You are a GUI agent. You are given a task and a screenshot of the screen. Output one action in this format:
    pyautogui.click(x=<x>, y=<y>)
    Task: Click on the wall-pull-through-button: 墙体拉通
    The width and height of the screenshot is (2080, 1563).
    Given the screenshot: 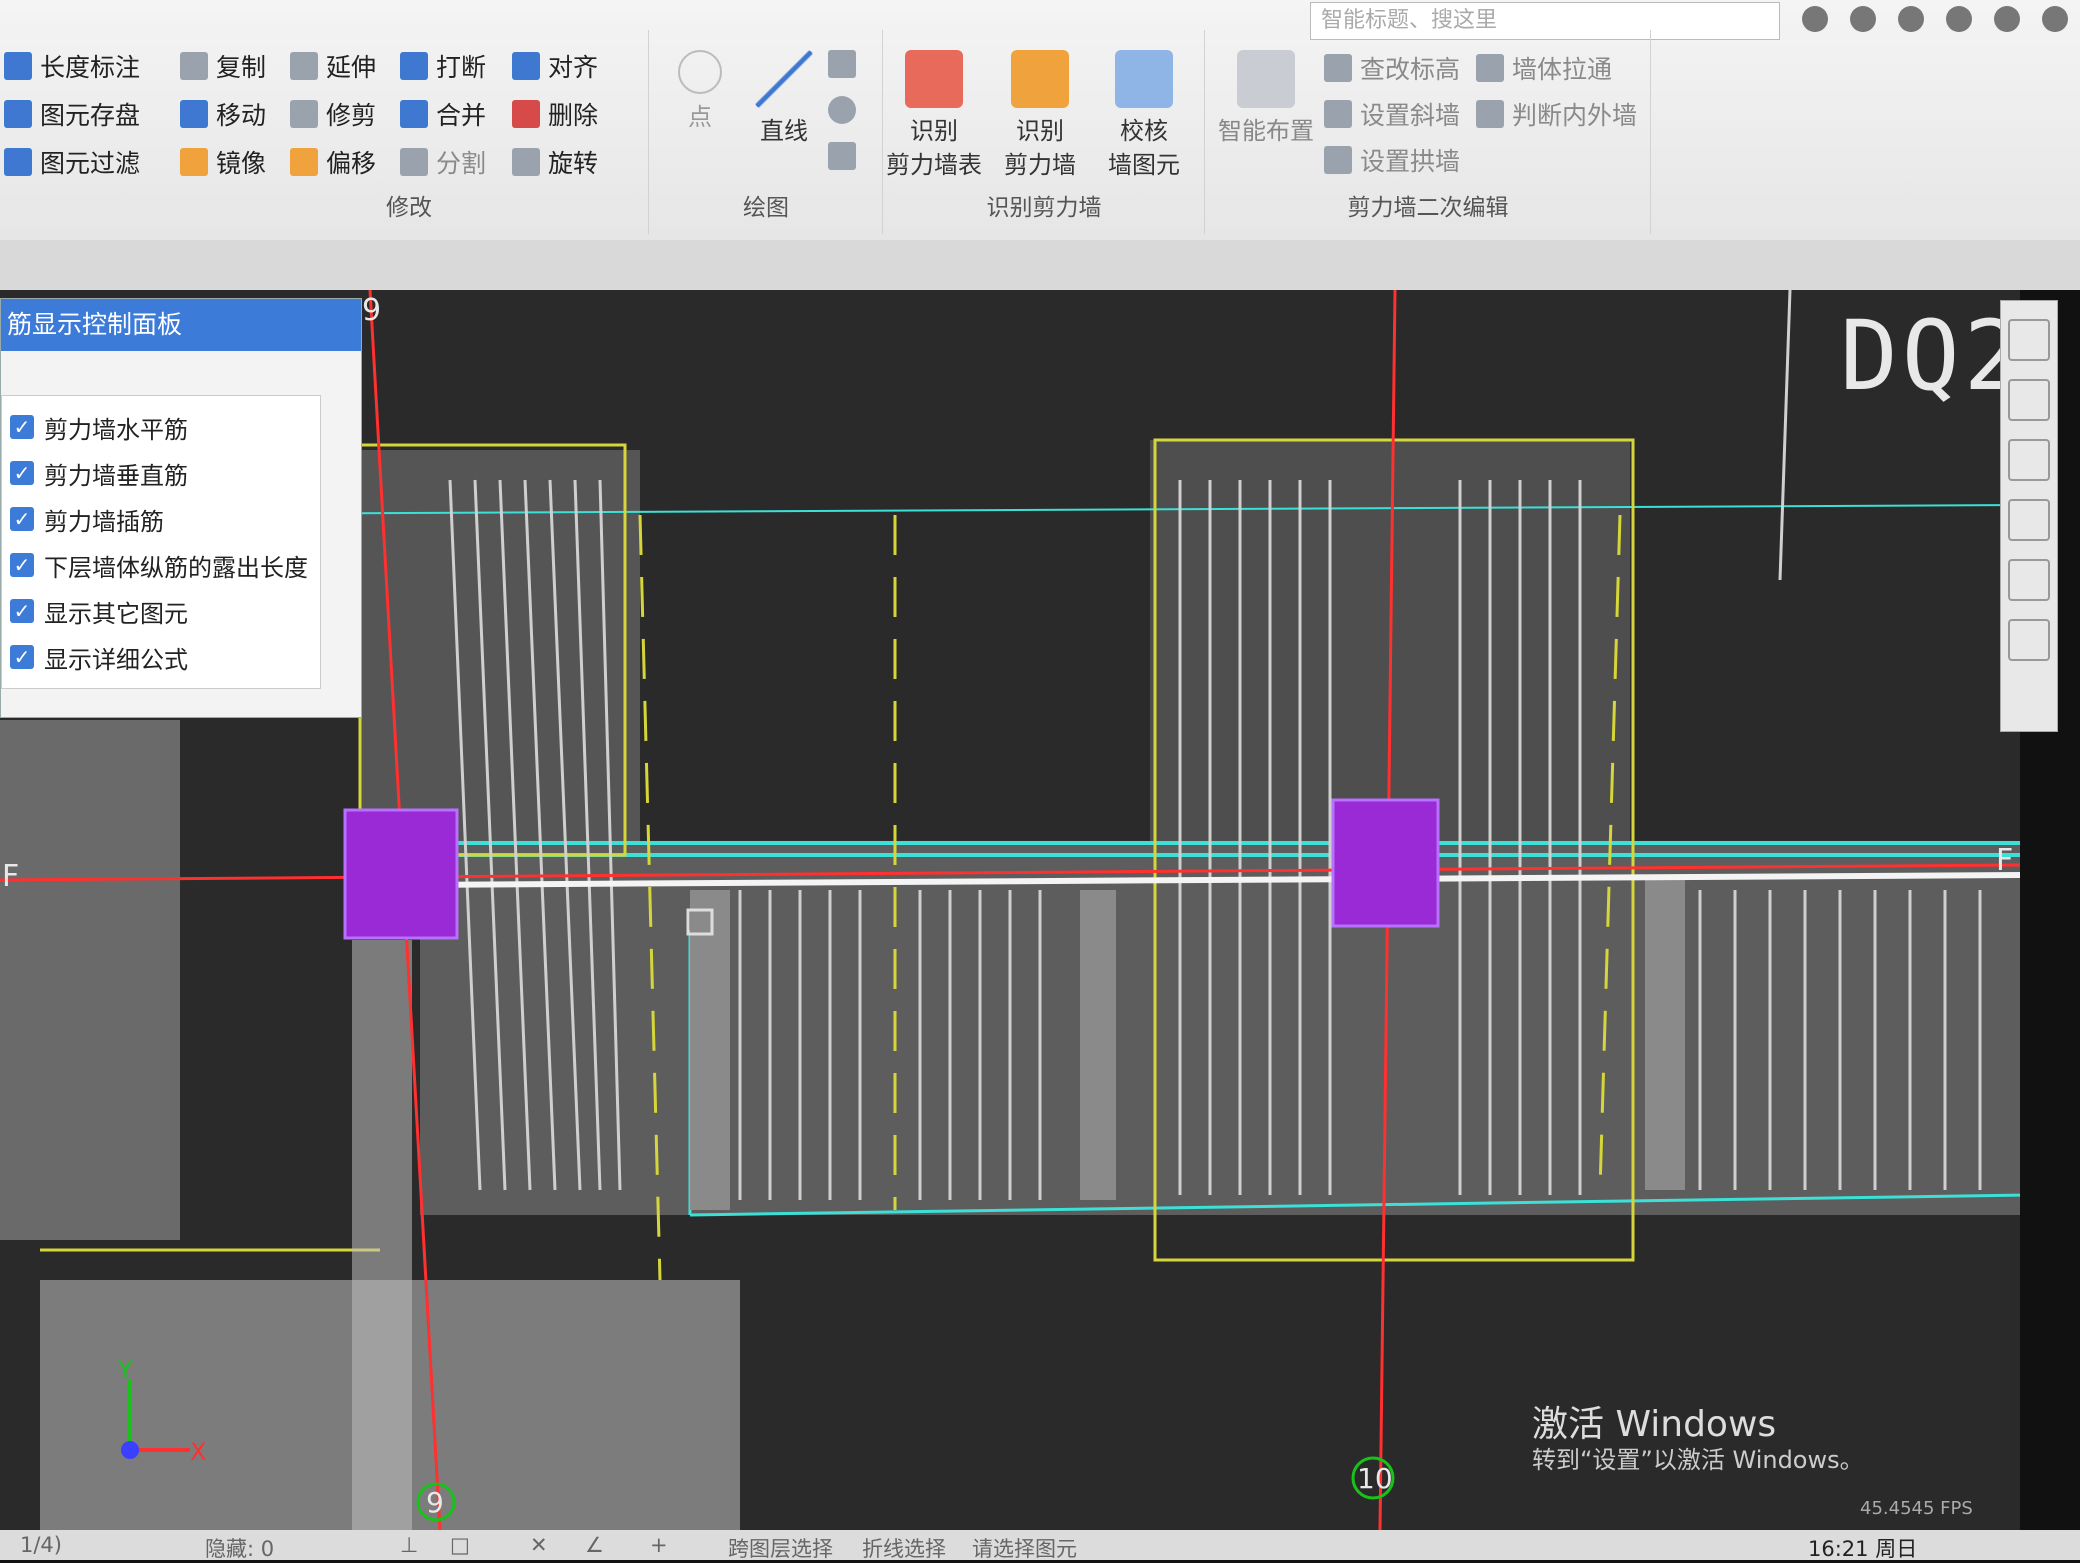 What is the action you would take?
    pyautogui.click(x=1544, y=68)
    